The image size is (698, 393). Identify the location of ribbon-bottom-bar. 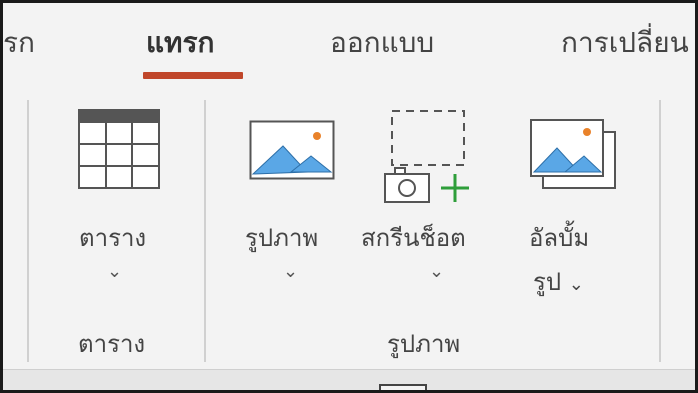
(349, 379).